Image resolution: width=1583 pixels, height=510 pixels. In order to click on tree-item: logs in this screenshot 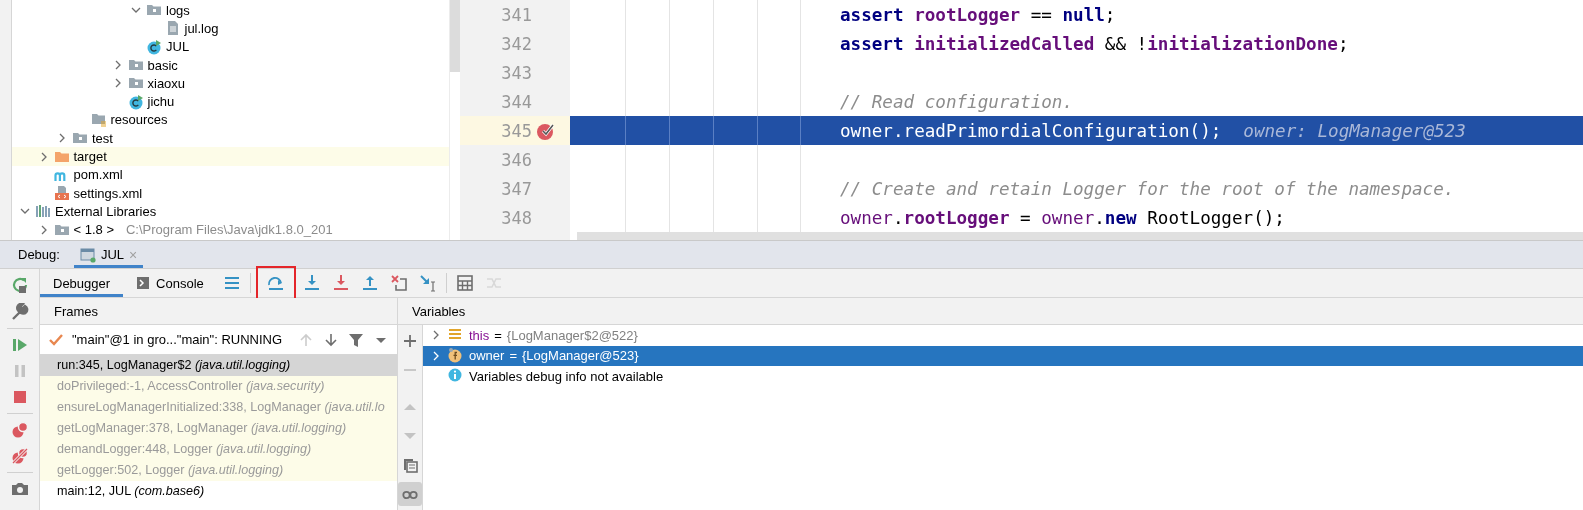, I will do `click(178, 10)`.